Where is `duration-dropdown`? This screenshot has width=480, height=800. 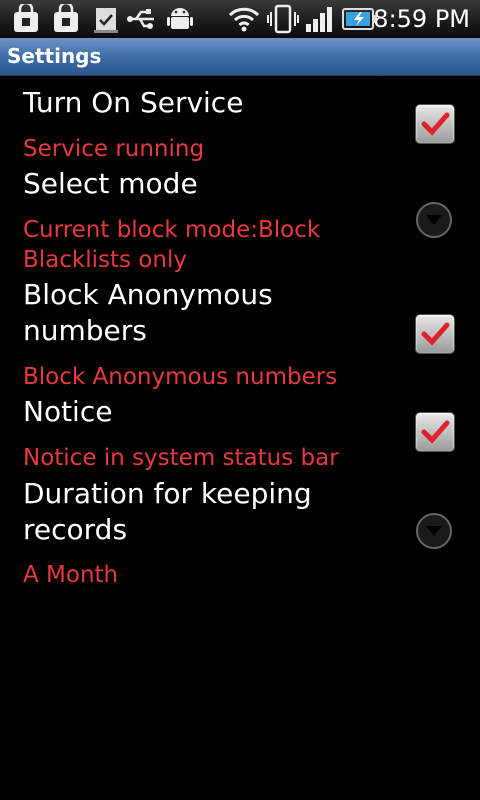
duration-dropdown is located at coordinates (434, 531).